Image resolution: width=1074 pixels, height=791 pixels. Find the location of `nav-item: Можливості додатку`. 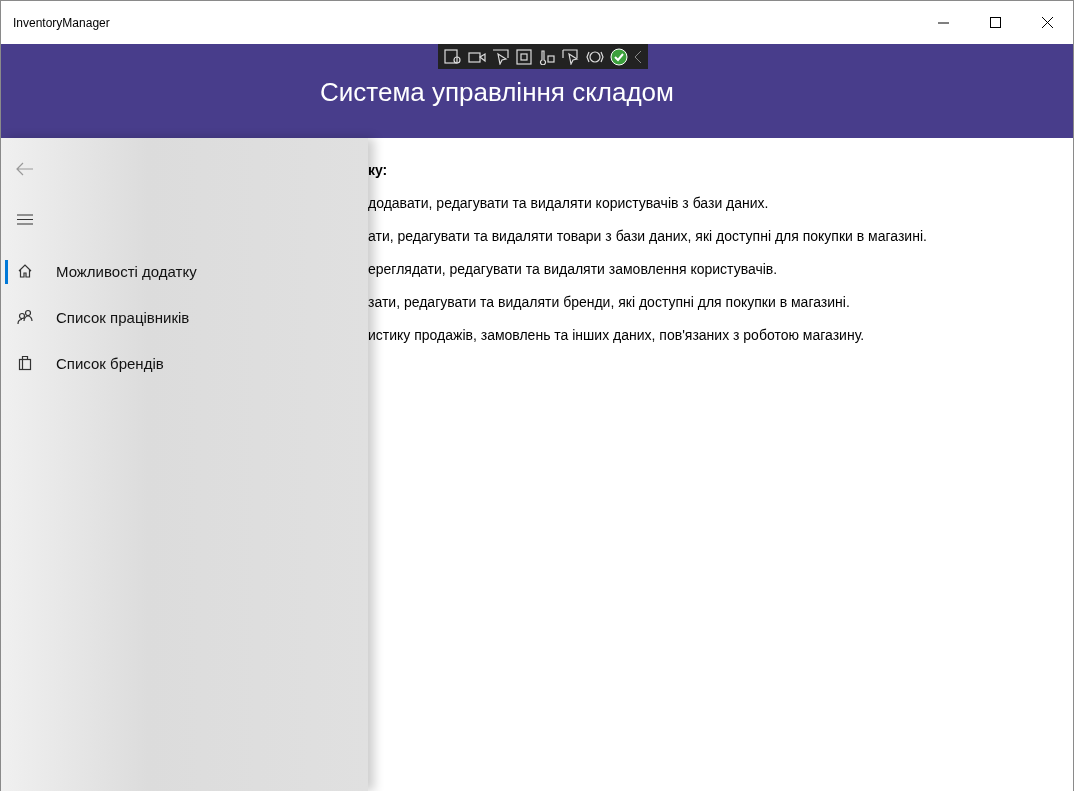

nav-item: Можливості додатку is located at coordinates (126, 271).